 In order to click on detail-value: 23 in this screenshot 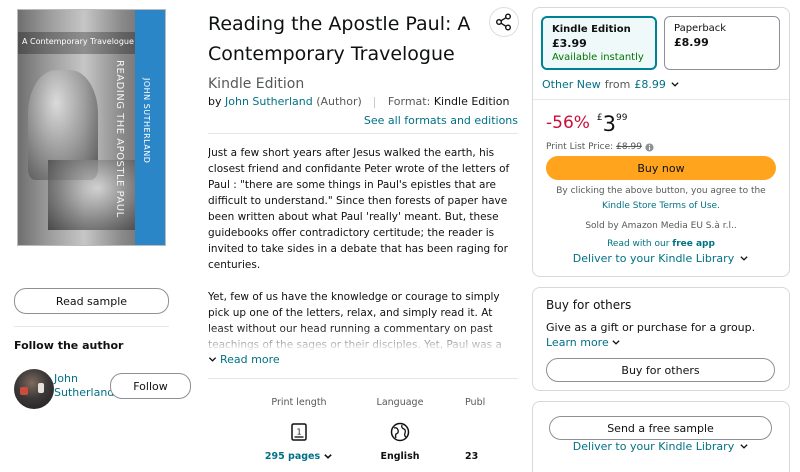, I will do `click(472, 456)`.